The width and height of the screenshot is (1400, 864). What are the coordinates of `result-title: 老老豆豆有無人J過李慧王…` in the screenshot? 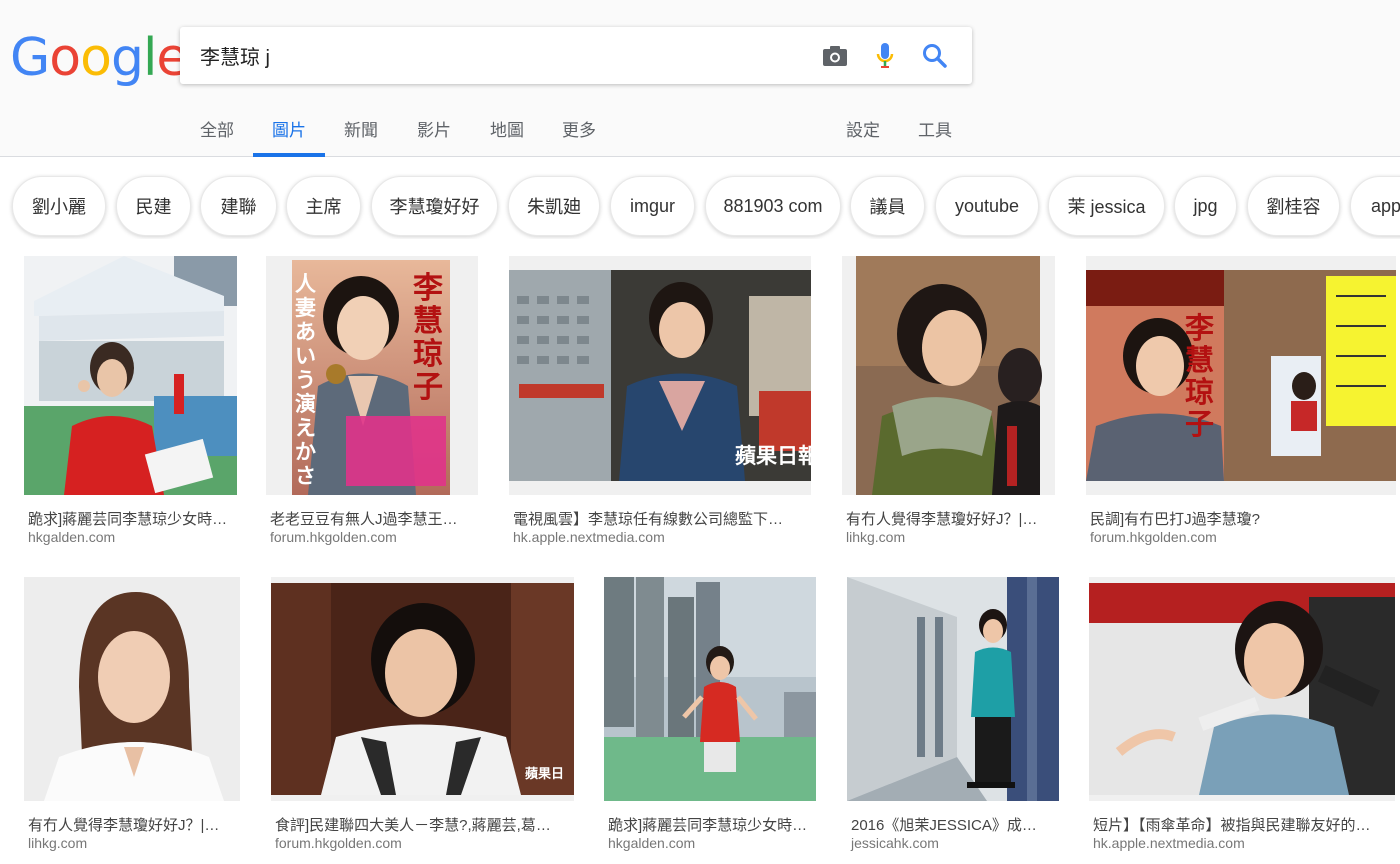 It's located at (375, 518).